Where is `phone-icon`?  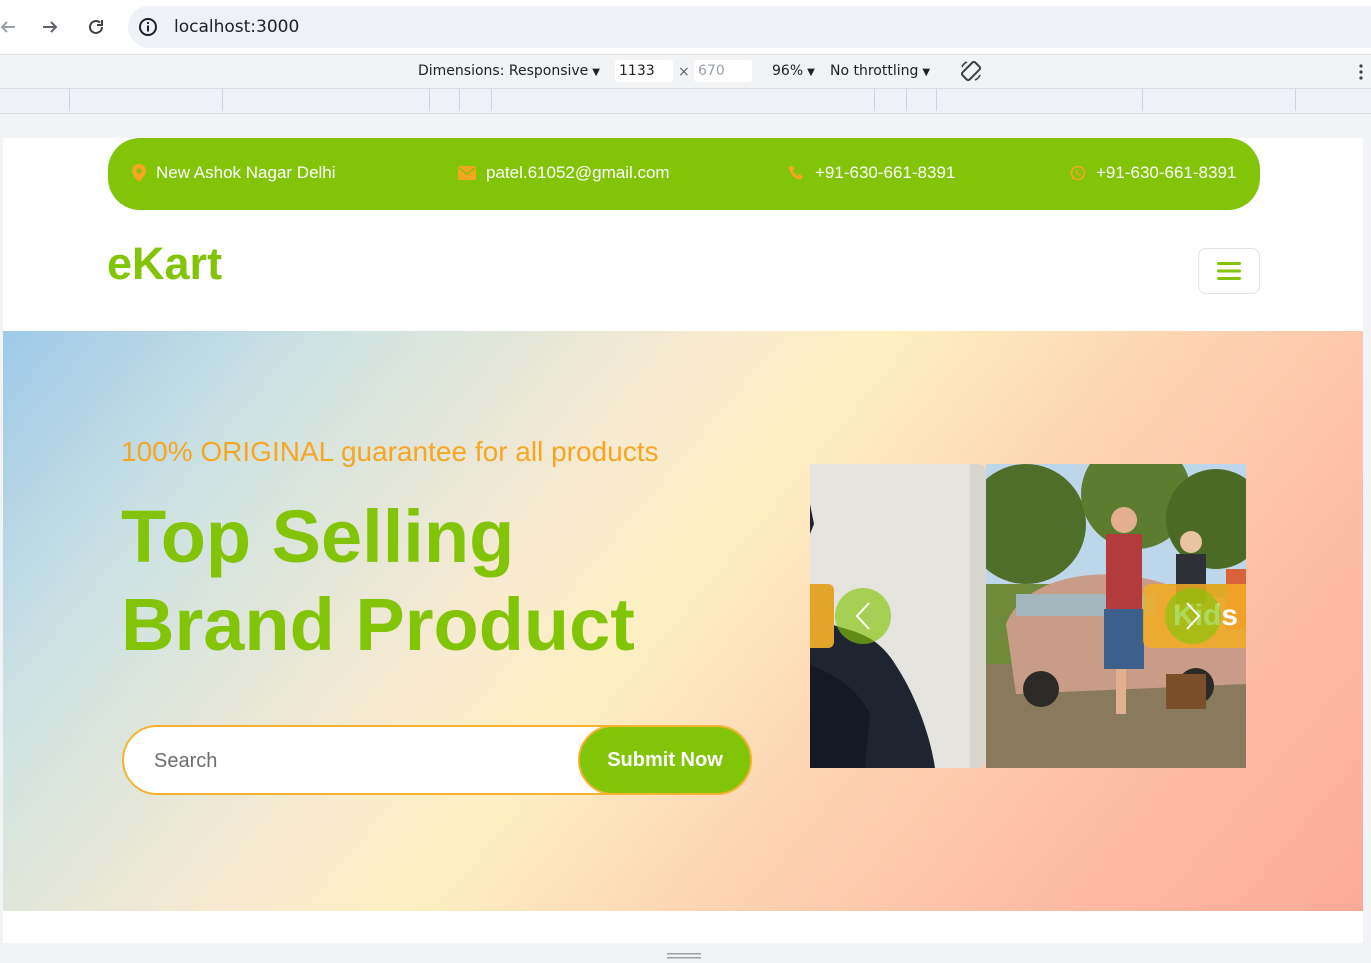
phone-icon is located at coordinates (795, 172).